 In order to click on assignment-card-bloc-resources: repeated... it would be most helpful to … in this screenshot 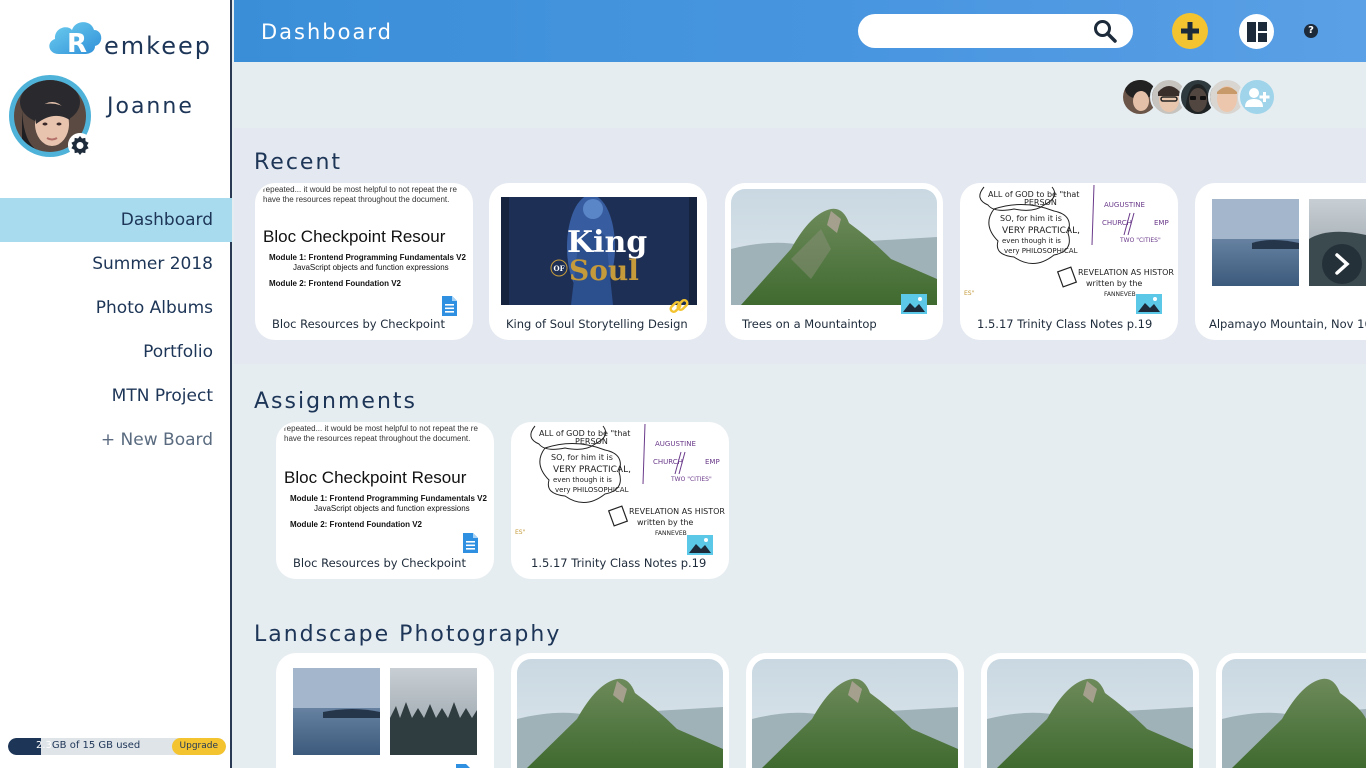, I will do `click(385, 500)`.